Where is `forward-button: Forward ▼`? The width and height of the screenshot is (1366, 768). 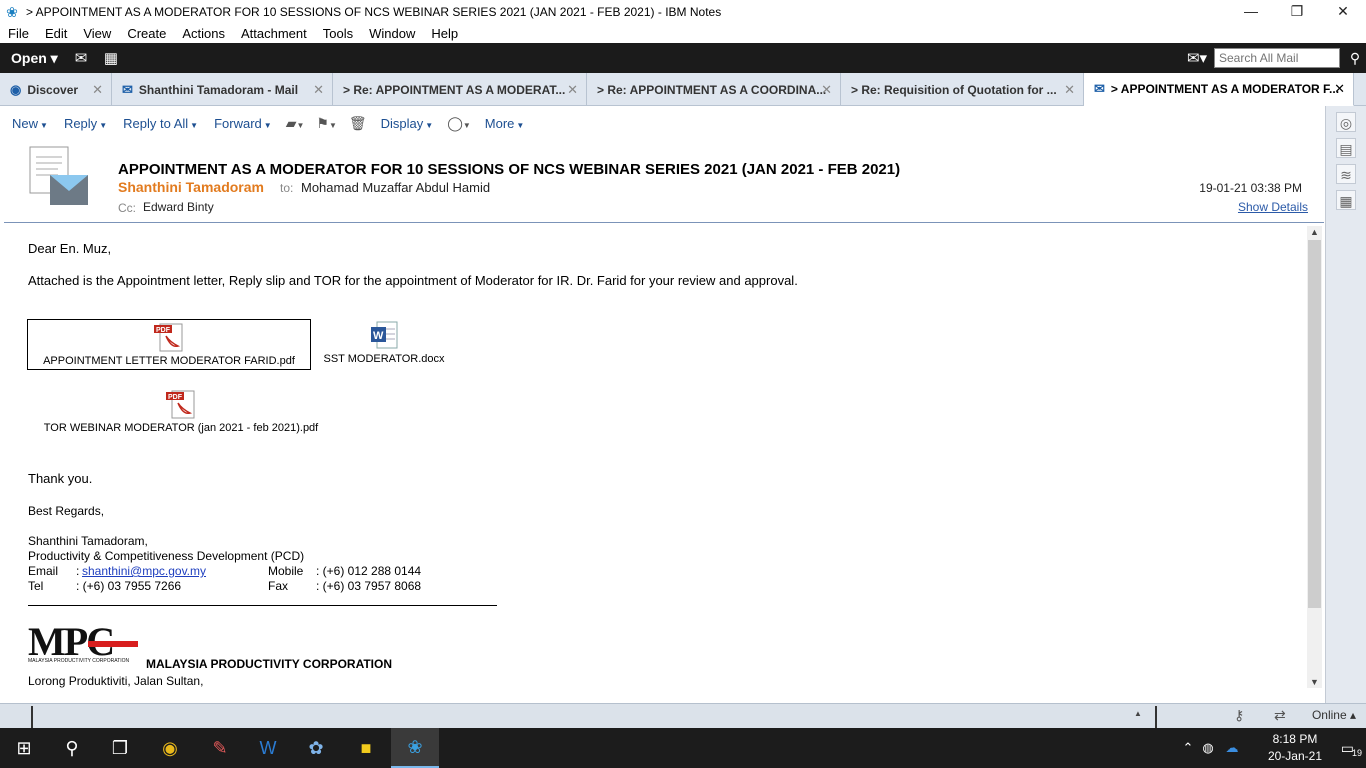 forward-button: Forward ▼ is located at coordinates (243, 123).